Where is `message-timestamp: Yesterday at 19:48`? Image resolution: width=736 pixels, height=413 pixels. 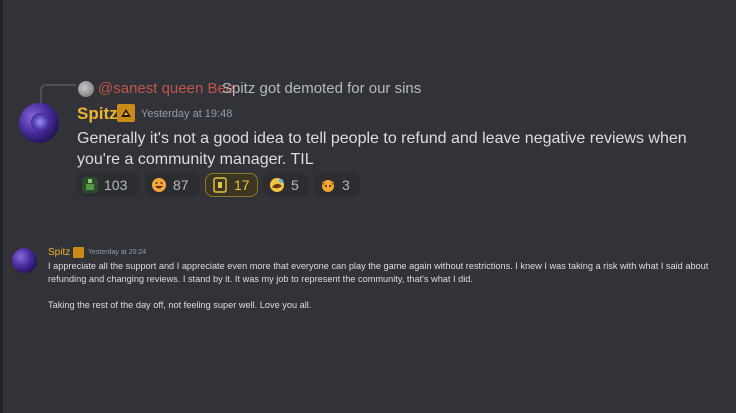
message-timestamp: Yesterday at 19:48 is located at coordinates (186, 114).